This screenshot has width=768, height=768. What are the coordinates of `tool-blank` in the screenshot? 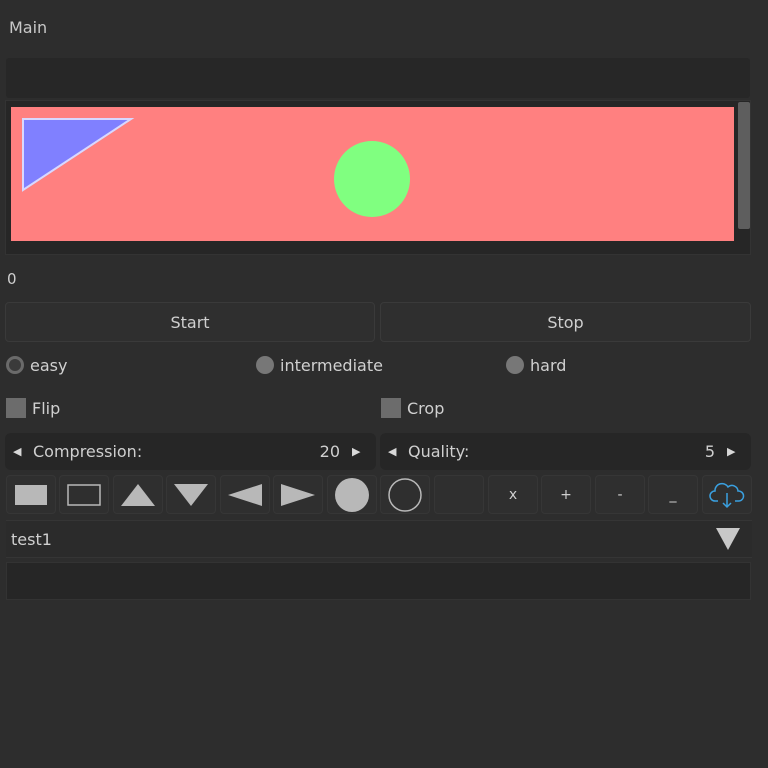 It's located at (459, 494).